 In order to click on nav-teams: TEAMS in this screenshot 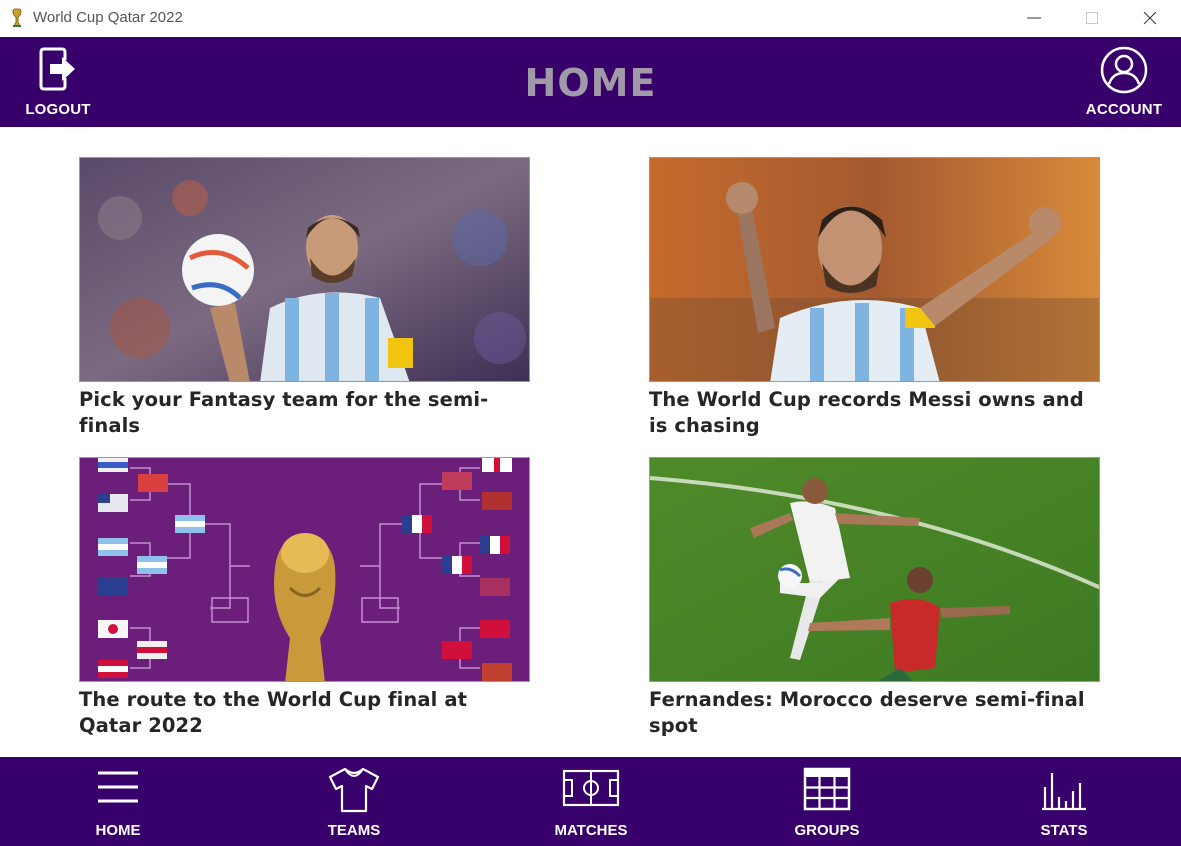, I will do `click(354, 801)`.